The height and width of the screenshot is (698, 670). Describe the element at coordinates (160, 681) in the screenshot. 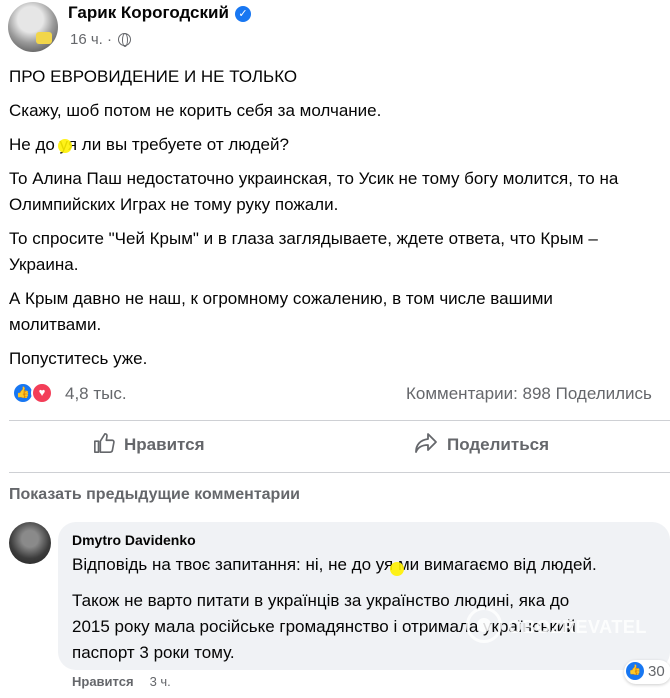

I see `comment-time: 3 ч.` at that location.